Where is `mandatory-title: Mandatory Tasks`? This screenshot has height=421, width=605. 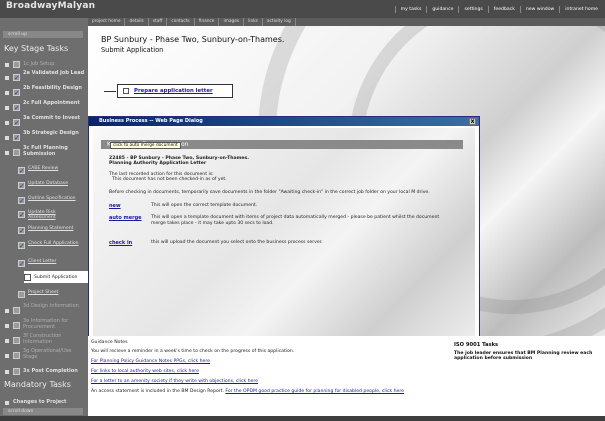
mandatory-title: Mandatory Tasks is located at coordinates (37, 384).